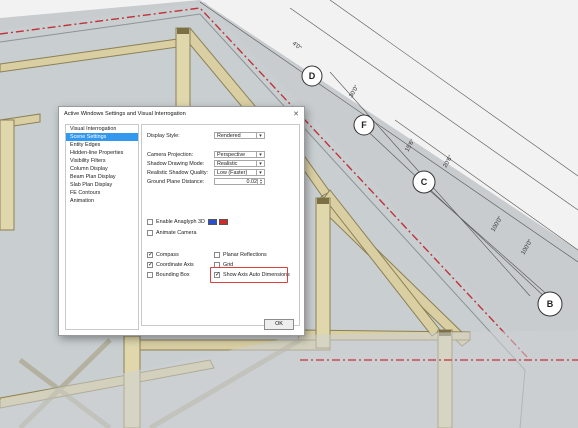 This screenshot has width=578, height=428. What do you see at coordinates (245, 255) in the screenshot?
I see `planar-reflections-label: Planar Reflections` at bounding box center [245, 255].